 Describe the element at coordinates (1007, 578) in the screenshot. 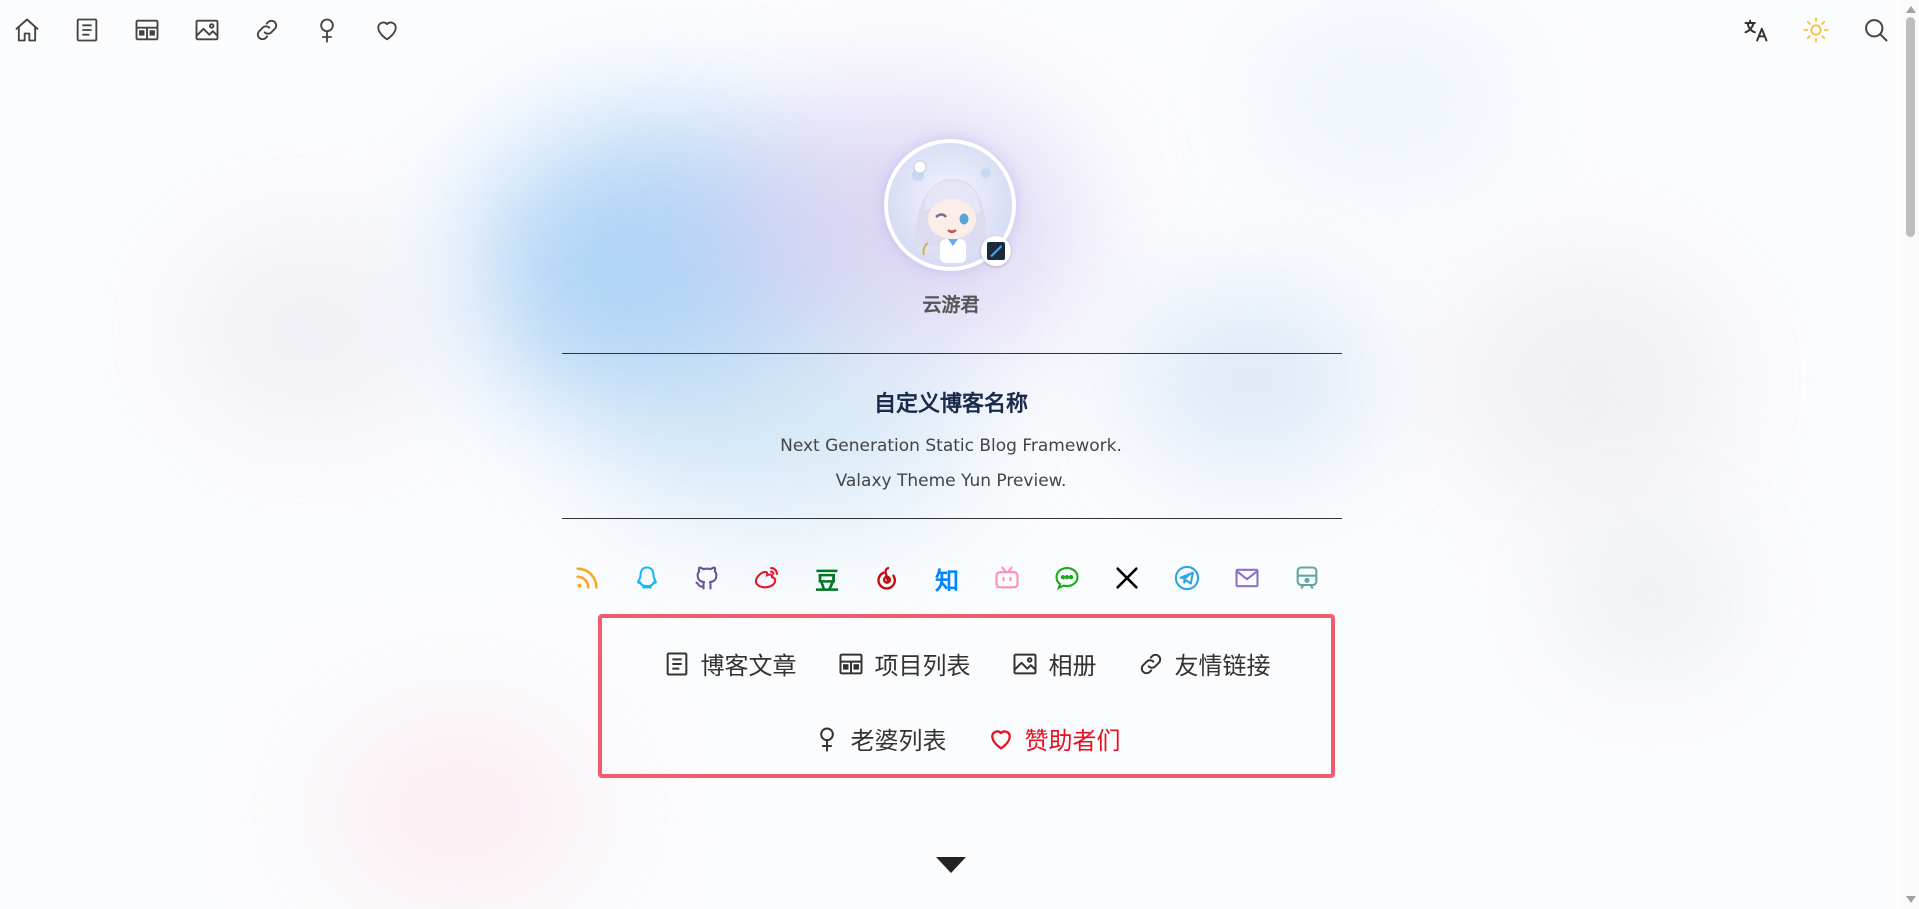

I see `bilibili-icon` at that location.